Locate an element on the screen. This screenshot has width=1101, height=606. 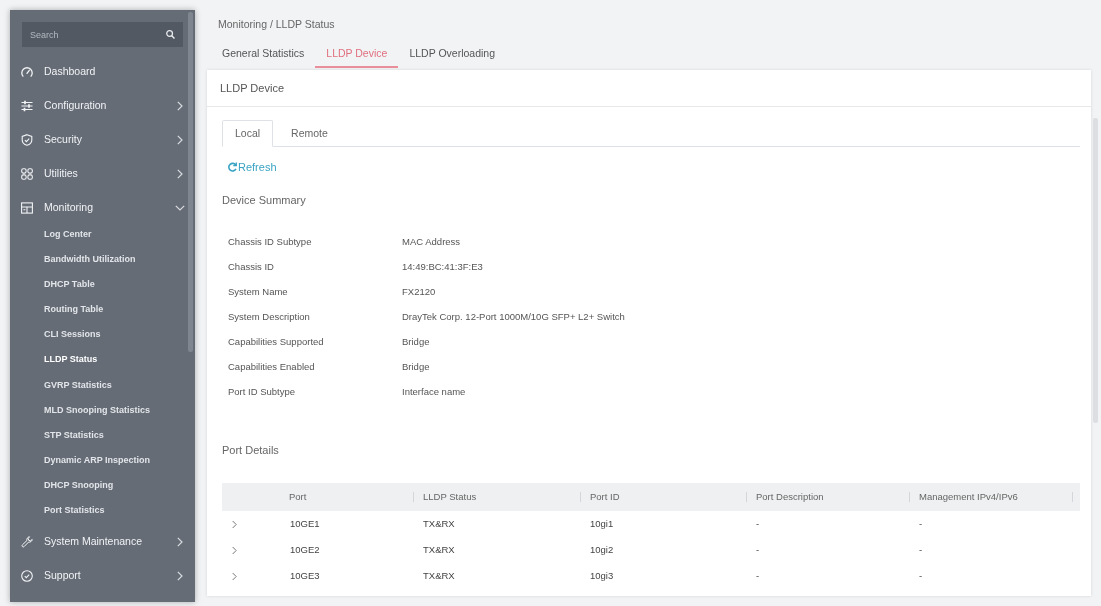
table-cell: TX&RX is located at coordinates (496, 524).